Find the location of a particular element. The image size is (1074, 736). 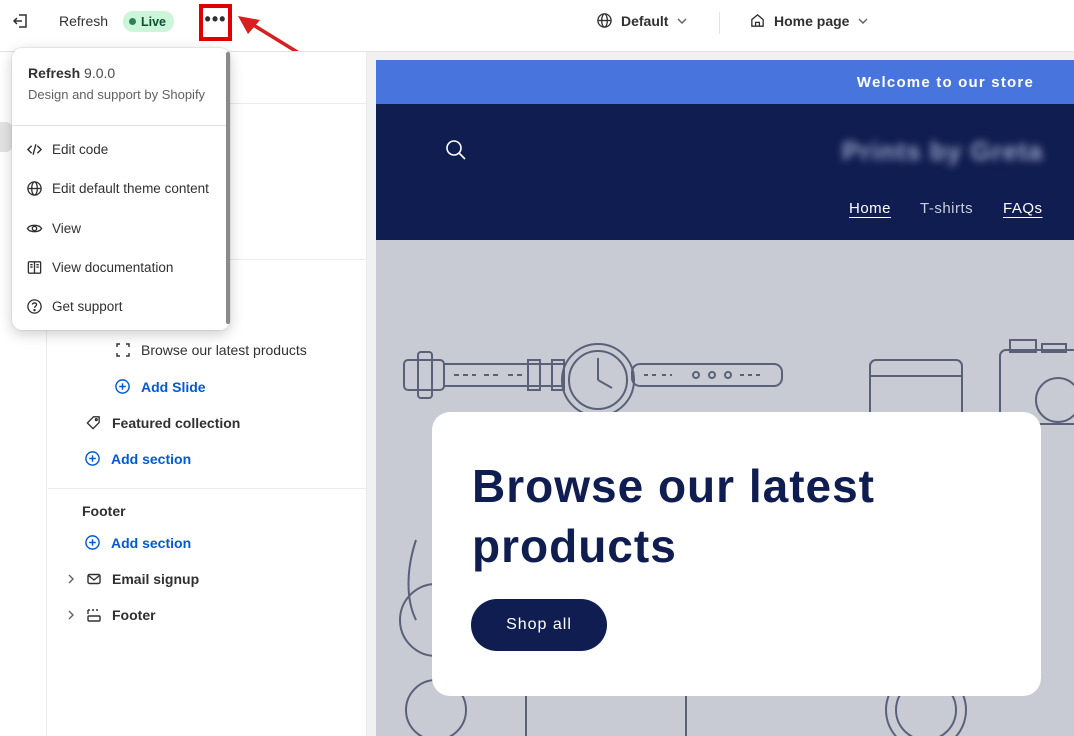

sidebar-item-label: Browse our latest products is located at coordinates (224, 350).